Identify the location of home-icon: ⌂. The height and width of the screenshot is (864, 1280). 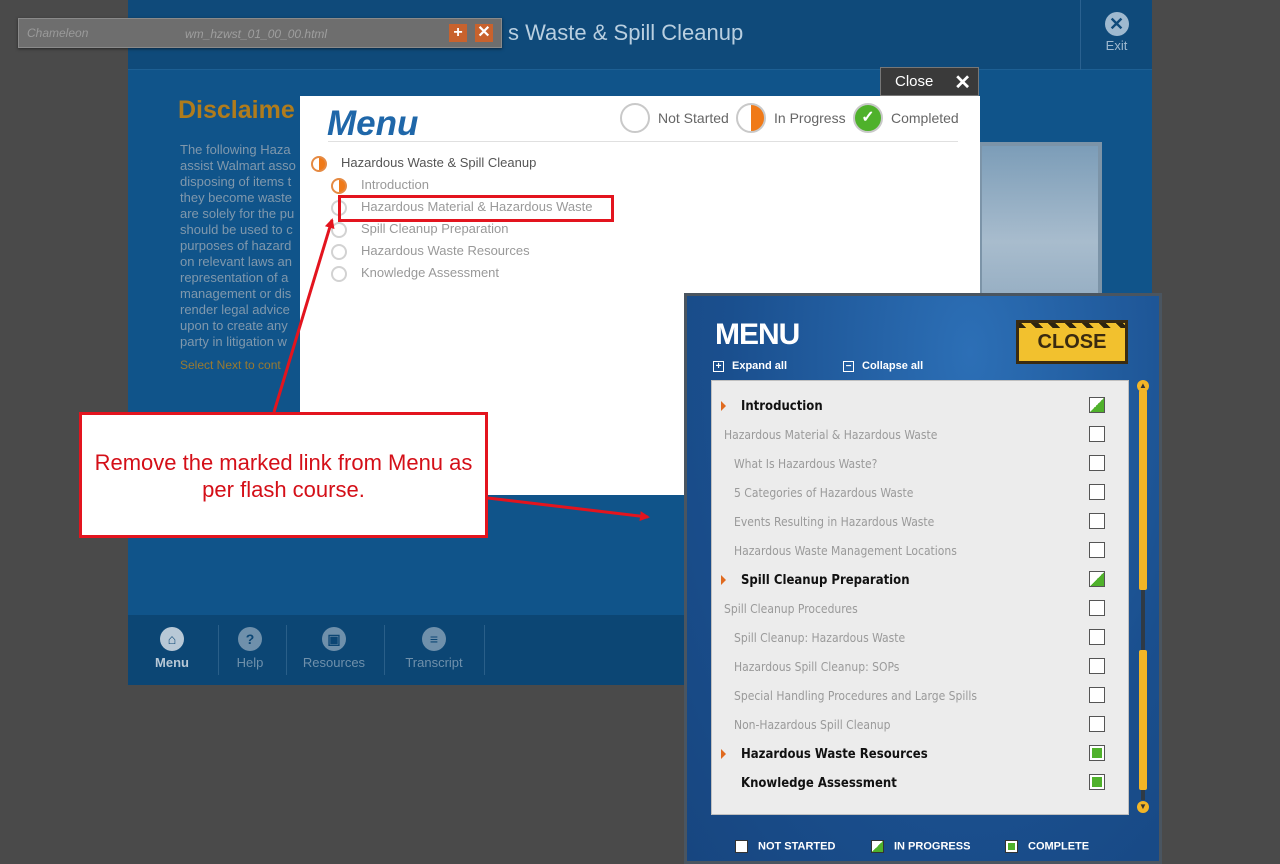
(172, 639).